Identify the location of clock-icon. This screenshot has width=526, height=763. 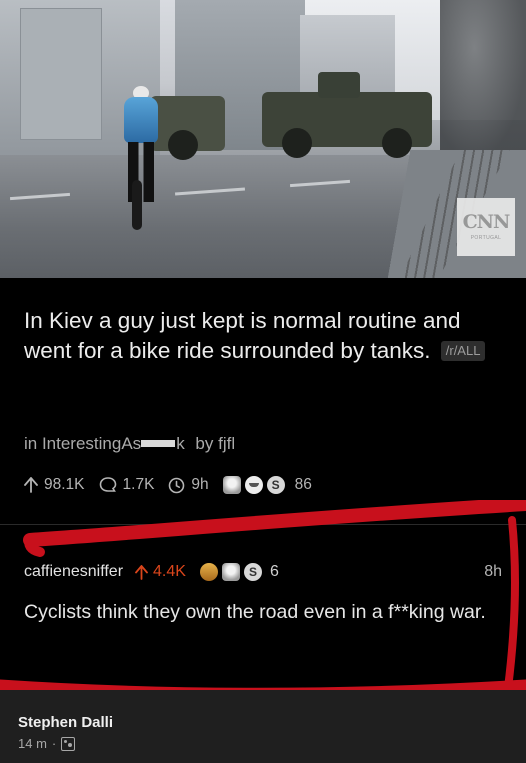
(177, 485).